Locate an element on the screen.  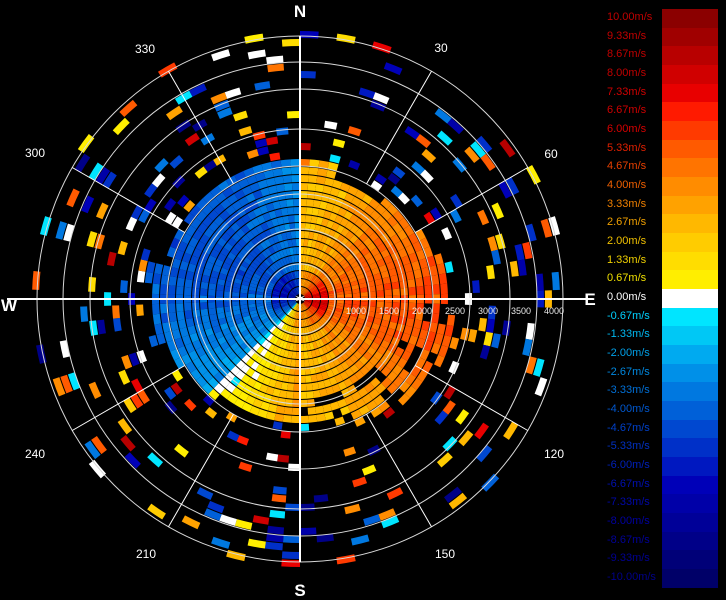
colorbar-label: 8.67m/s is located at coordinates (627, 54).